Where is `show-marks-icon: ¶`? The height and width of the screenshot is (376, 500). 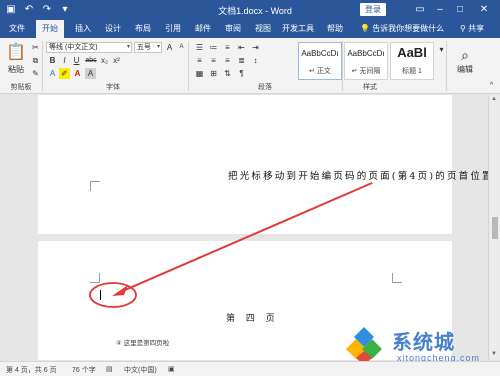
show-marks-icon: ¶ is located at coordinates (241, 73).